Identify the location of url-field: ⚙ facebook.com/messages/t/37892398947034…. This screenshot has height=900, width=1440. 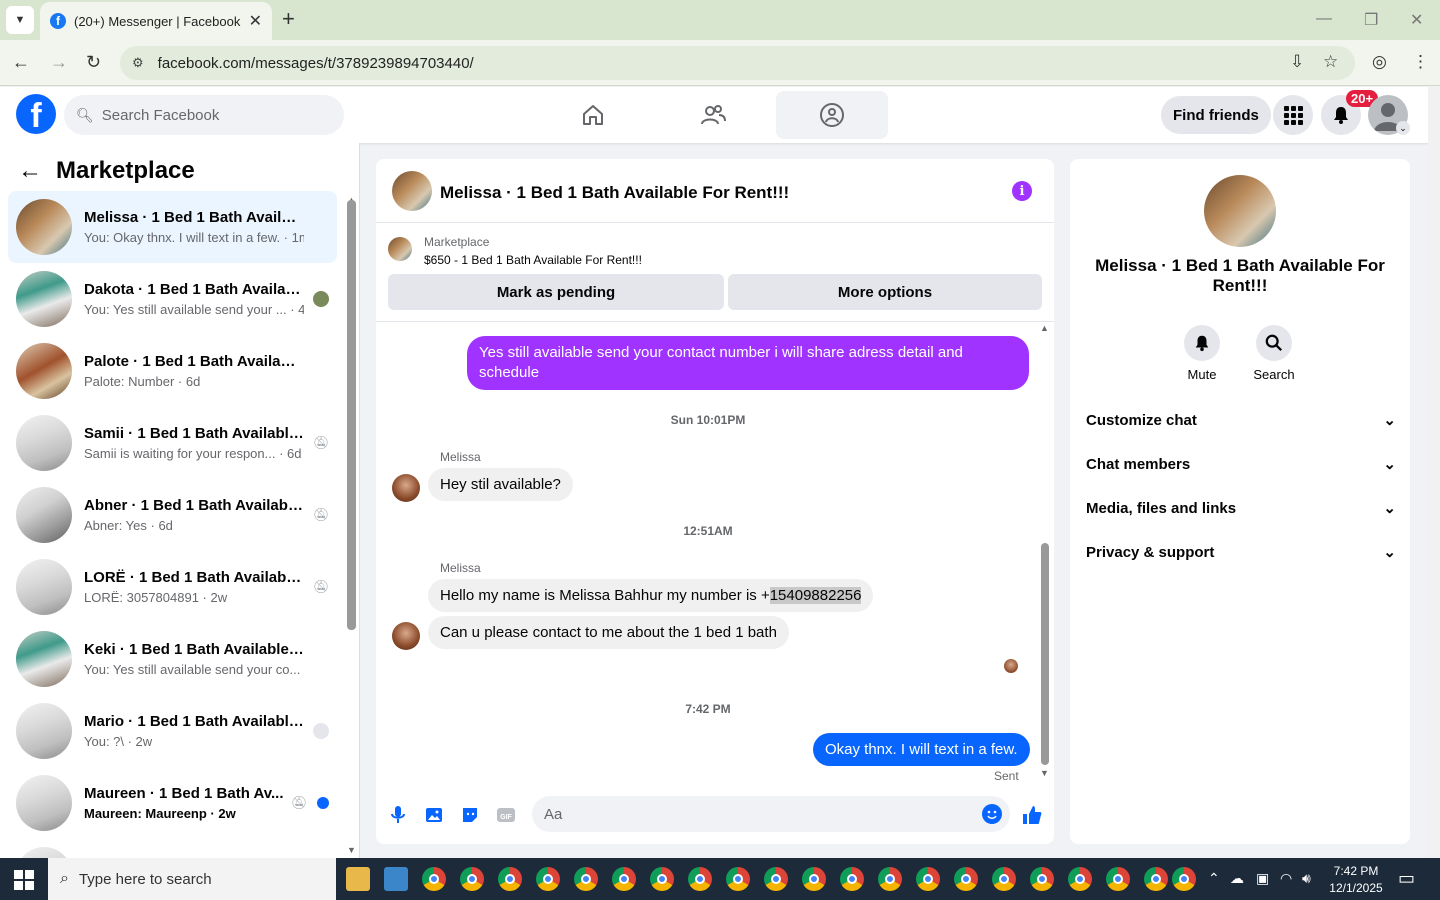
(737, 63).